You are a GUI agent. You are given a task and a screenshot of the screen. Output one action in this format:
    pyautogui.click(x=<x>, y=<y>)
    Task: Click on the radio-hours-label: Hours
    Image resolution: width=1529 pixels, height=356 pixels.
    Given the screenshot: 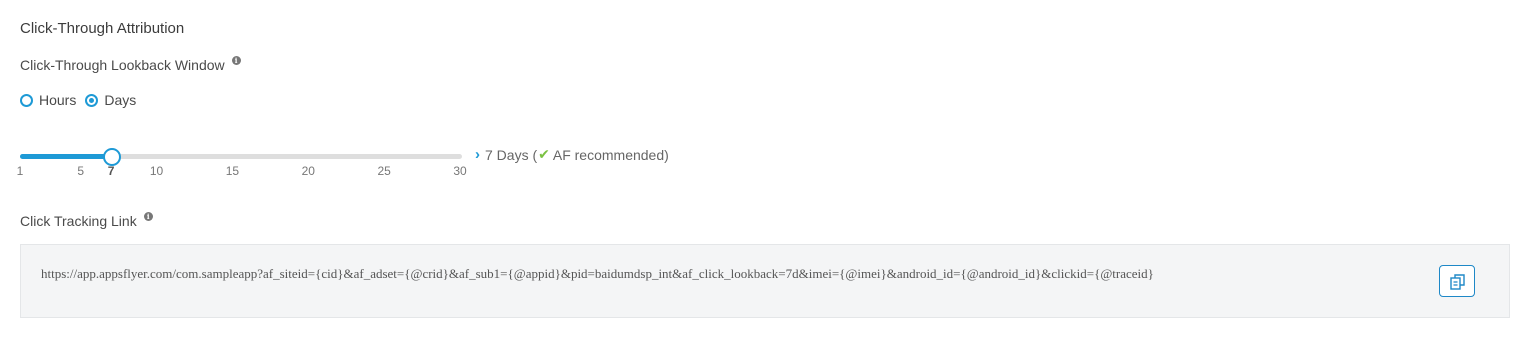 What is the action you would take?
    pyautogui.click(x=58, y=100)
    